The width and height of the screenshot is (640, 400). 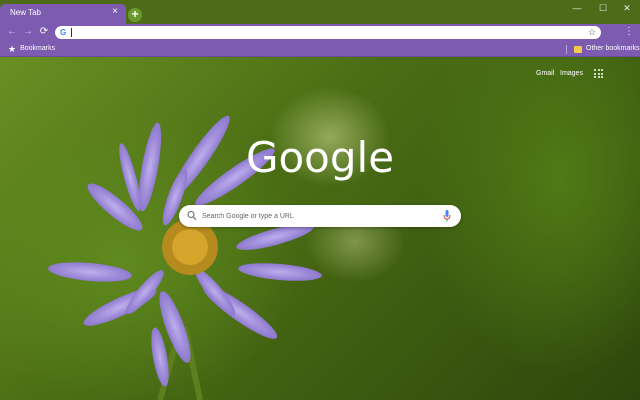 What do you see at coordinates (577, 8) in the screenshot?
I see `minimize-button: —` at bounding box center [577, 8].